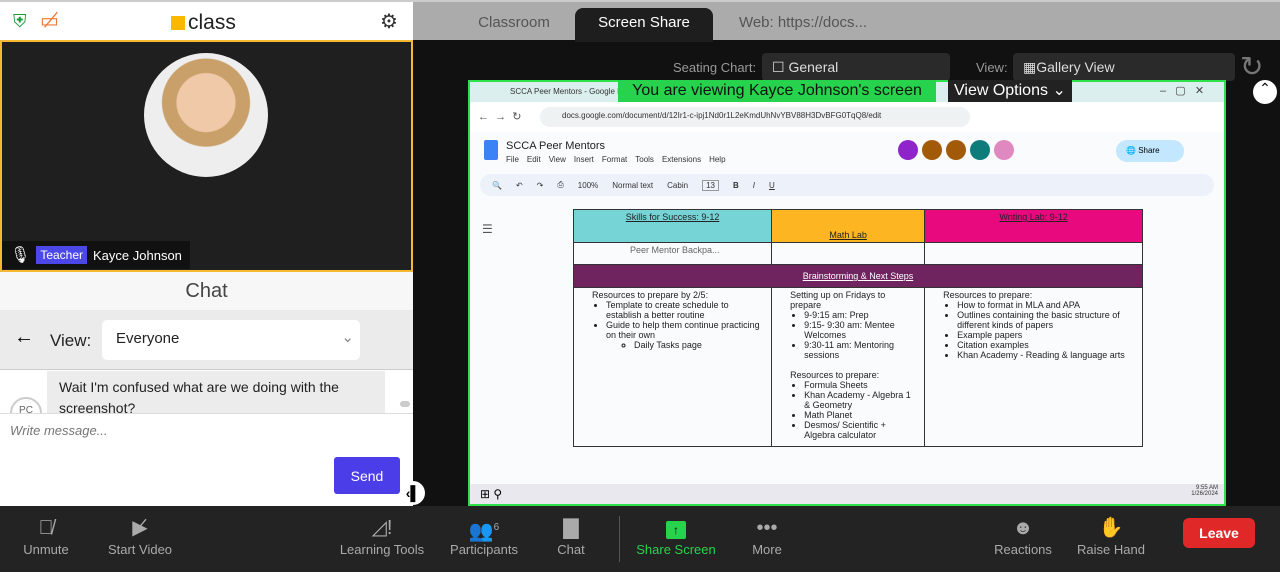 This screenshot has height=572, width=1280. I want to click on list-item: 9:30-11 am: Mentoring sessions, so click(861, 350).